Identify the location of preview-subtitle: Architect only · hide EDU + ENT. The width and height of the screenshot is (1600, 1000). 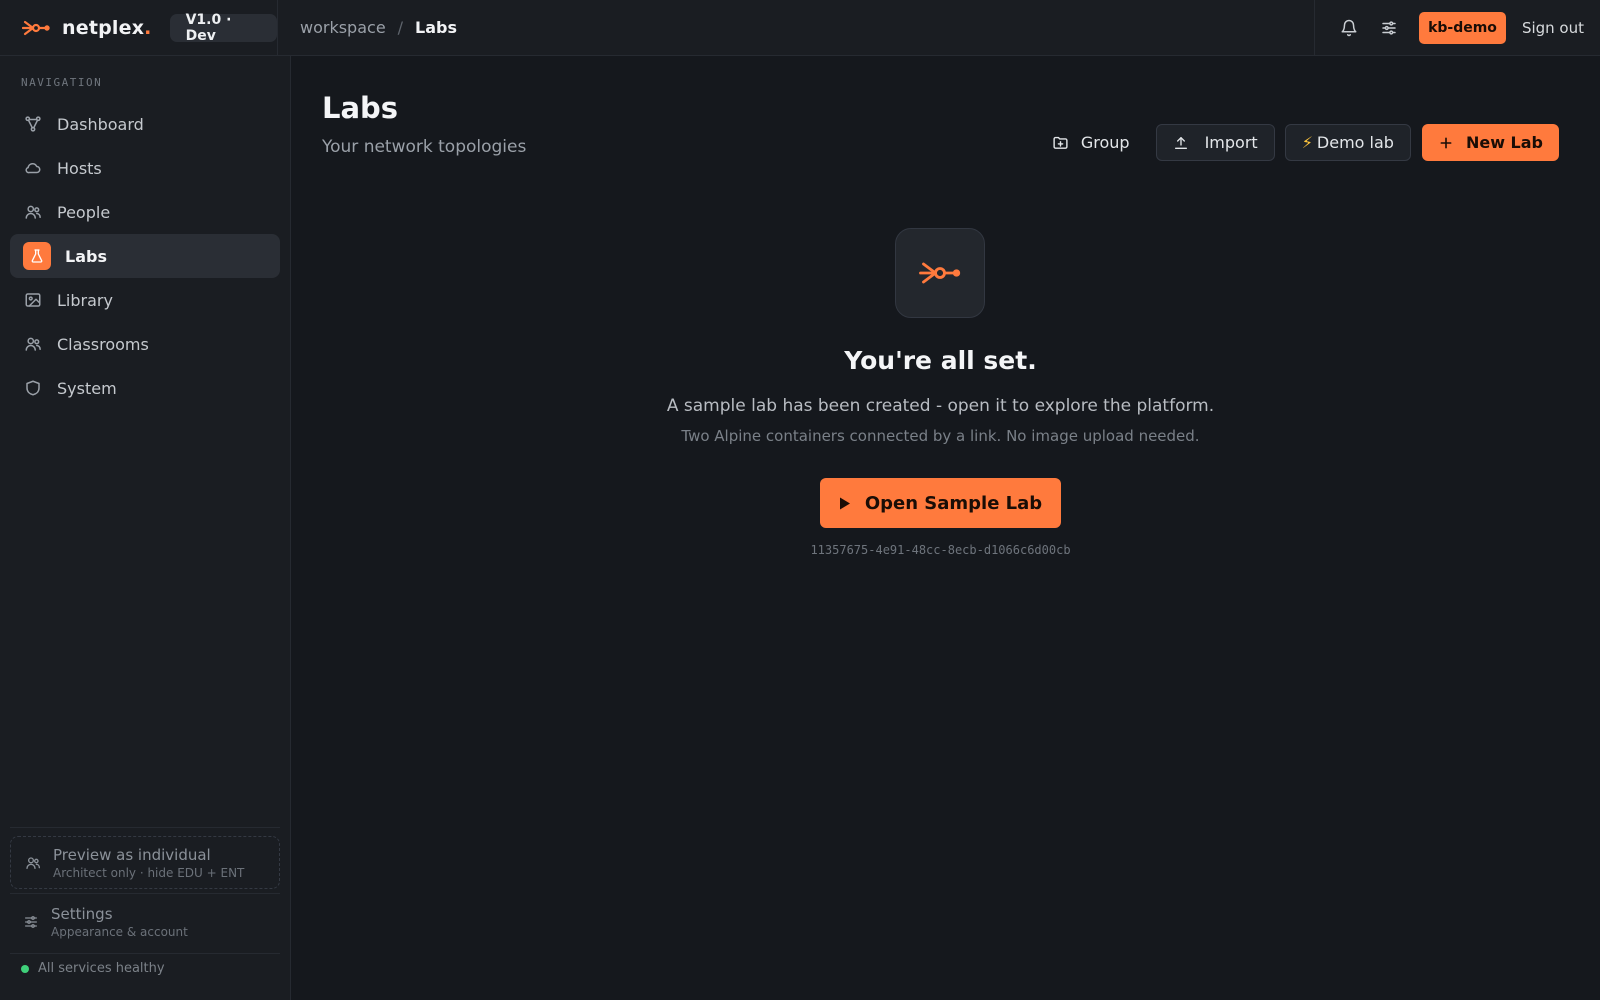
(149, 872).